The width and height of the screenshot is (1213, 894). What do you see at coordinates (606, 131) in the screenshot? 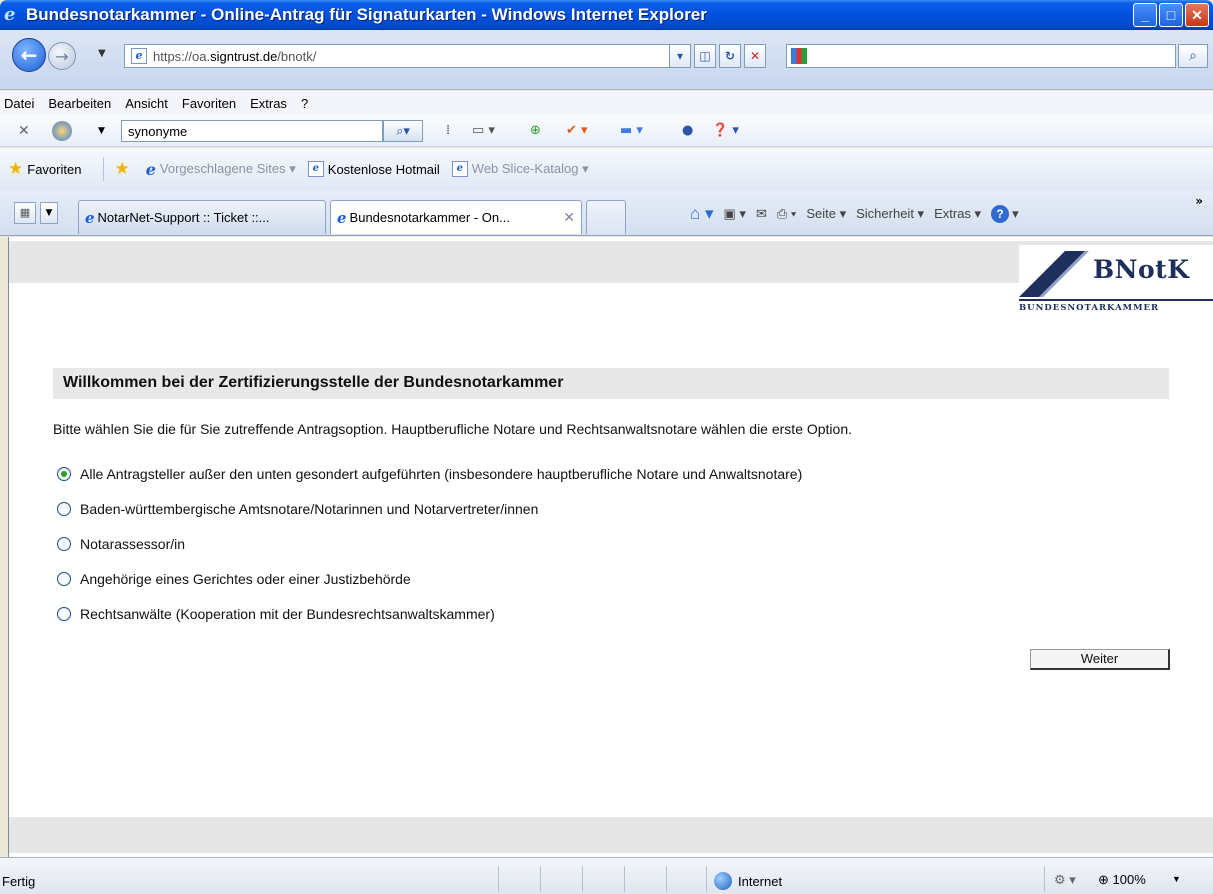
I see `google-toolbar: ✕ ▼ synonyme ⌕▾ ⁞ ▭ ▾ ⊕ ✔ ▾ ▬ ▾ ● ❓ ▾` at bounding box center [606, 131].